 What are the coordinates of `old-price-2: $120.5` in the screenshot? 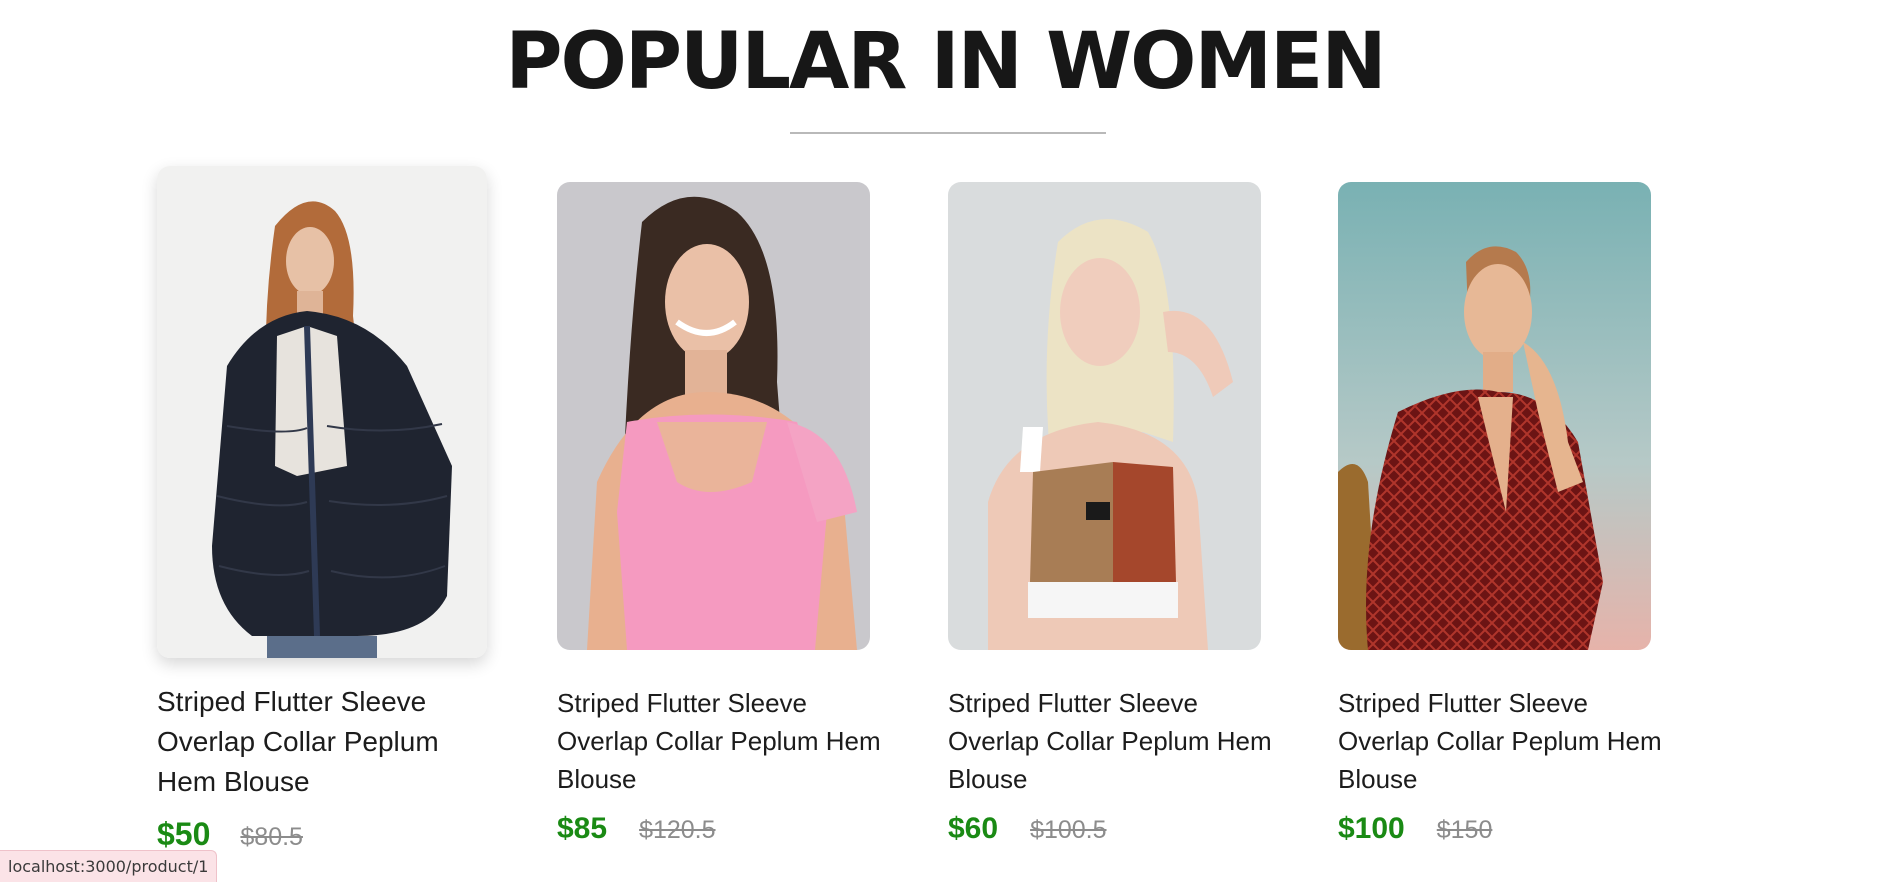 It's located at (677, 830).